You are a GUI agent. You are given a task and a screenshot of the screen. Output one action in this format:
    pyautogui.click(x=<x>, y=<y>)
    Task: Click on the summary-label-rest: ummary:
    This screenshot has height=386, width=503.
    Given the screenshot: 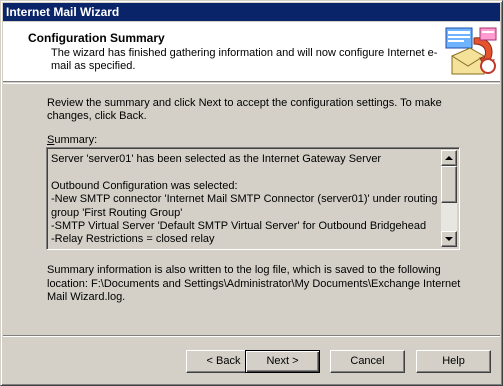 What is the action you would take?
    pyautogui.click(x=76, y=140)
    